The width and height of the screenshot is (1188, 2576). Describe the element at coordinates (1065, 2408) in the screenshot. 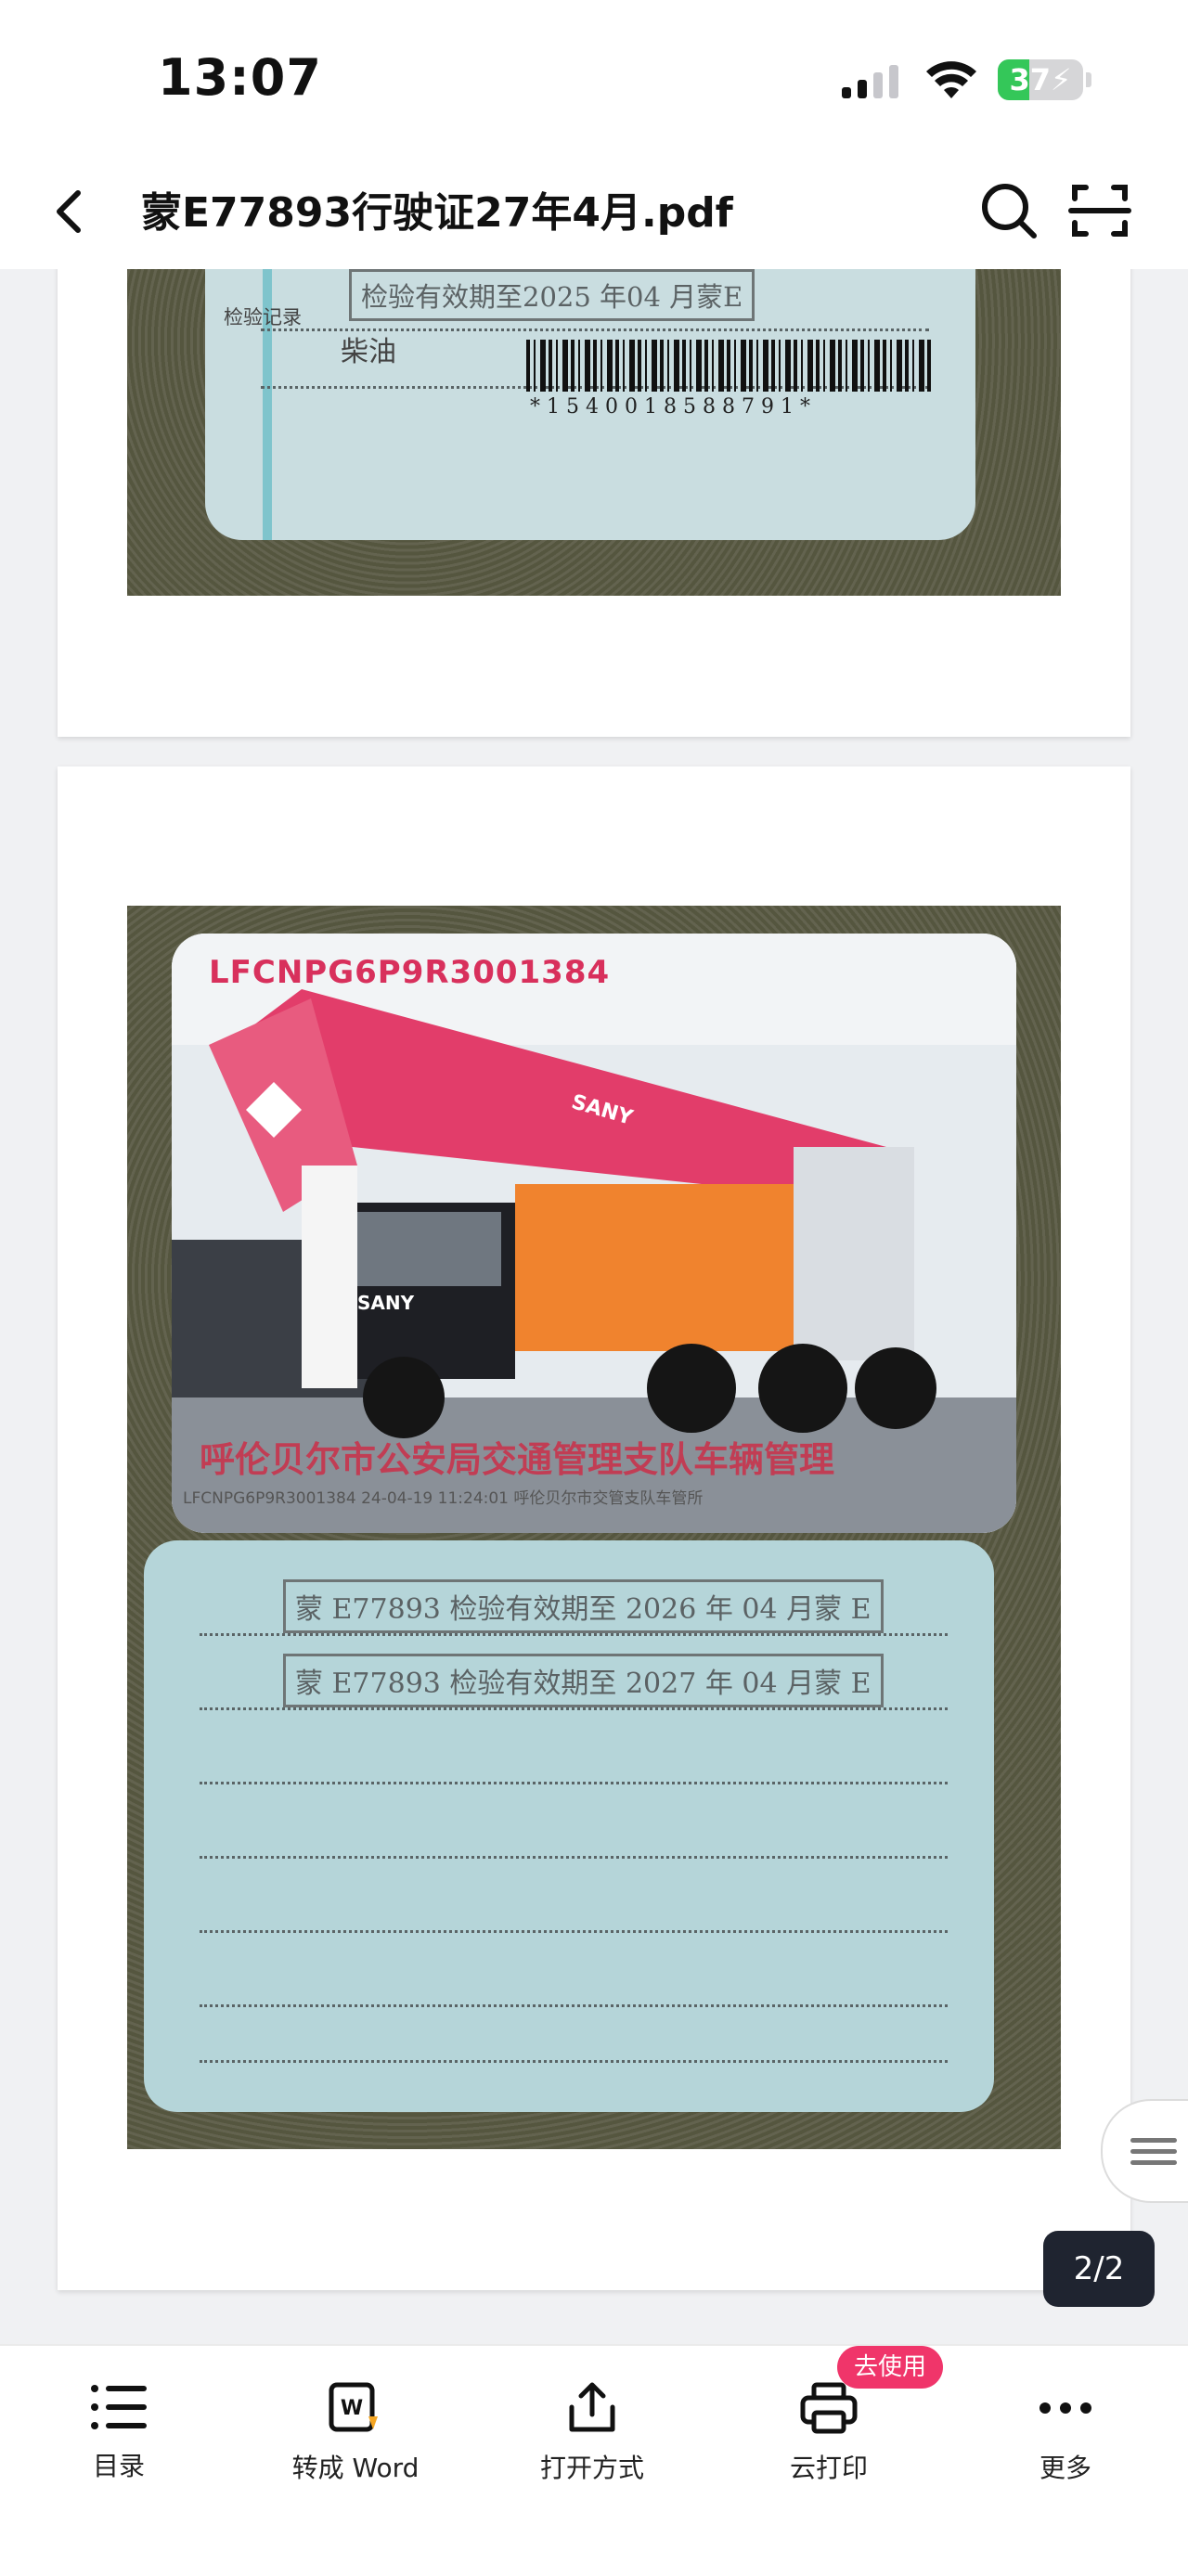

I see `more-icon` at that location.